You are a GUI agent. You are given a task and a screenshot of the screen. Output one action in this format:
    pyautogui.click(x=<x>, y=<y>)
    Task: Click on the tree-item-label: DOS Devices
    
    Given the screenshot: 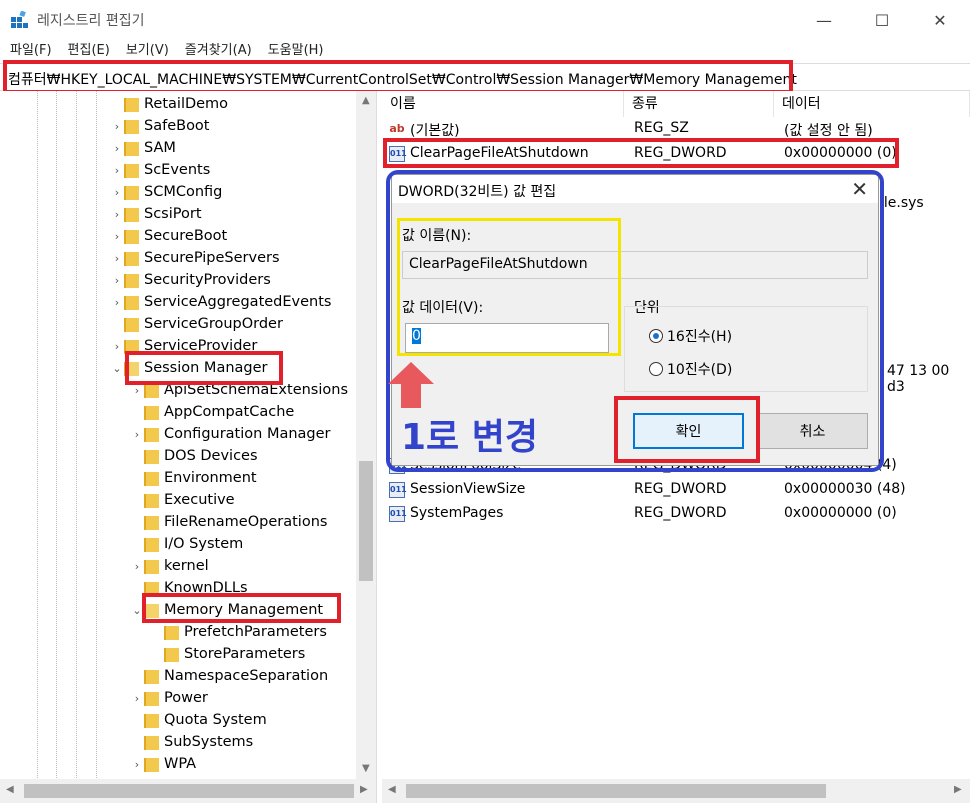 What is the action you would take?
    pyautogui.click(x=211, y=456)
    